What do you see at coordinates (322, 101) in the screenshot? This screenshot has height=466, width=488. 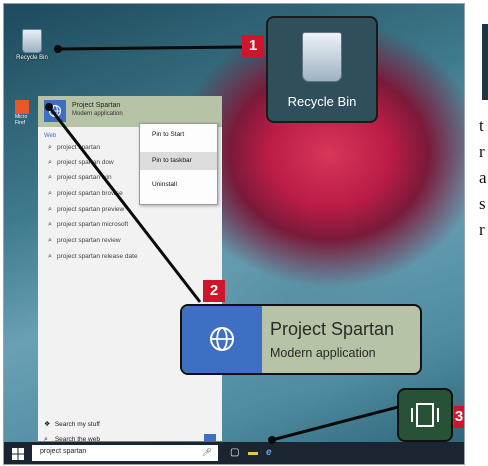 I see `recycle-bin-zoom-label: Recycle Bin` at bounding box center [322, 101].